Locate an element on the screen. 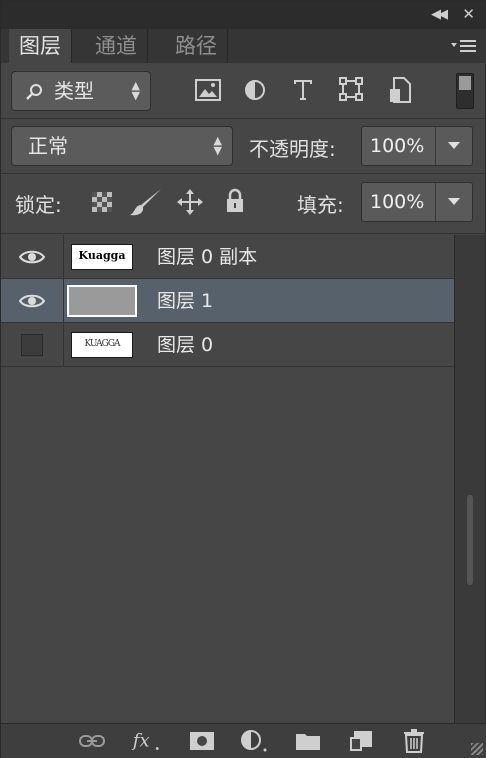 The height and width of the screenshot is (758, 486). adjustment-circle-icon is located at coordinates (254, 741).